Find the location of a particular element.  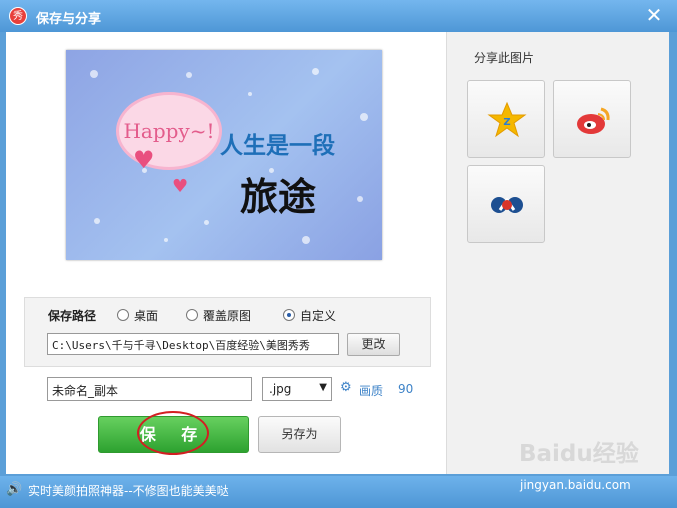

qzone-icon: Z is located at coordinates (507, 119).